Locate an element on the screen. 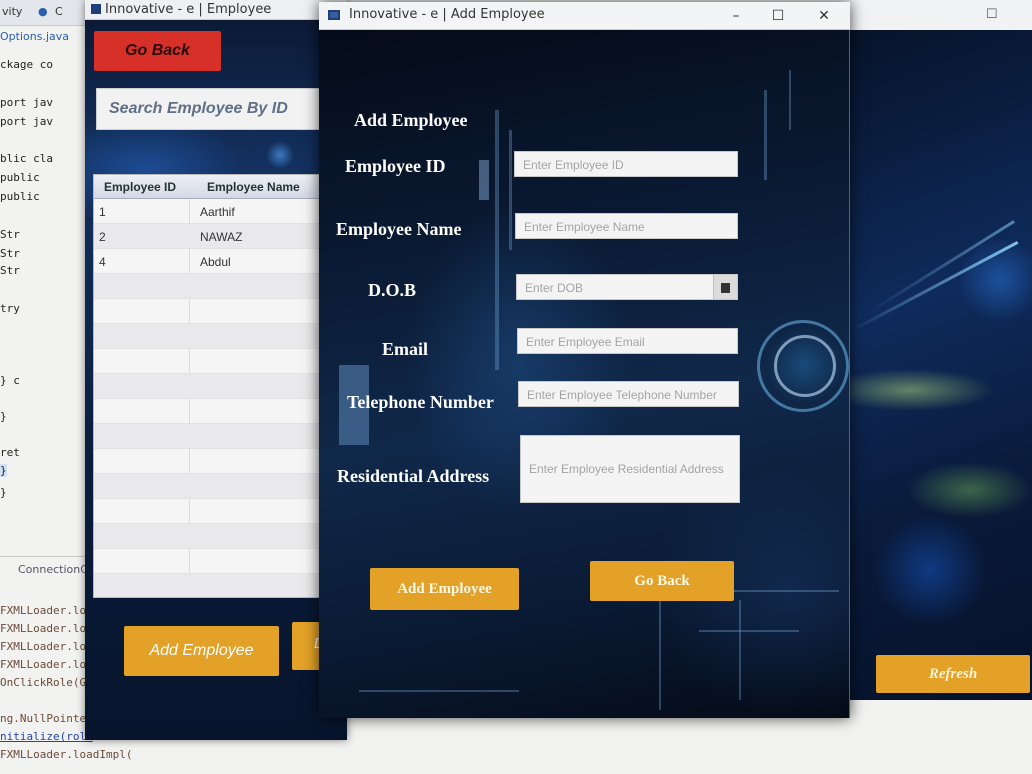 This screenshot has height=774, width=1032. telephone-label: Telephone Number is located at coordinates (420, 402).